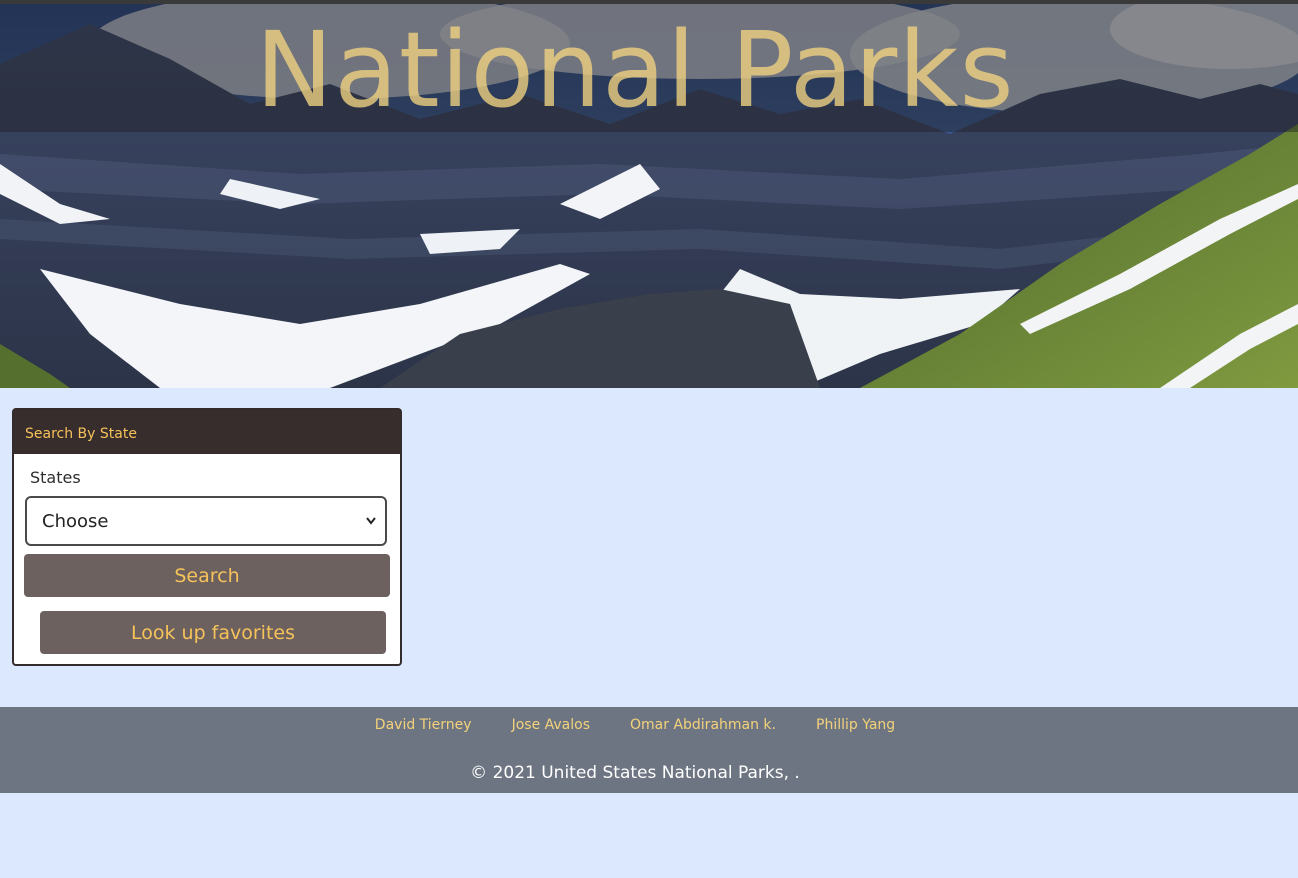  Describe the element at coordinates (551, 724) in the screenshot. I see `footer-link-jose-avalos: Jose Avalos` at that location.